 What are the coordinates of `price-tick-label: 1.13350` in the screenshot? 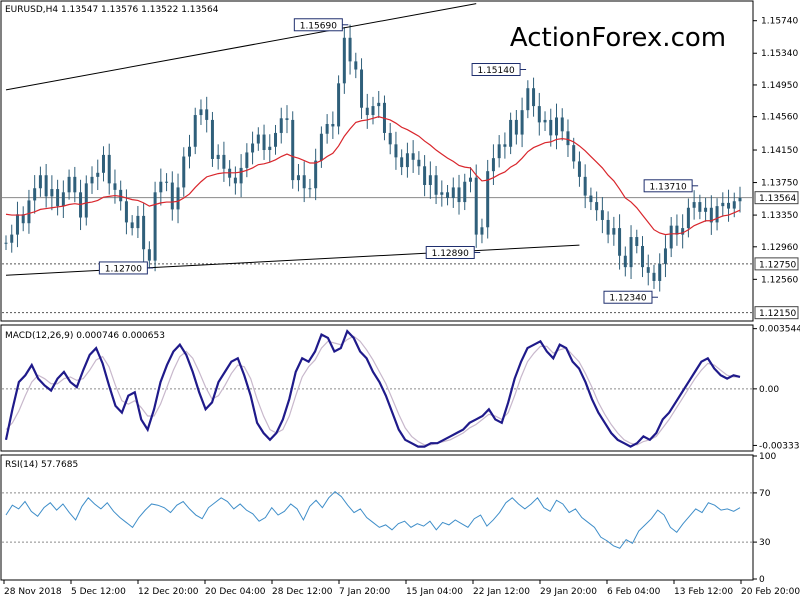 It's located at (779, 216).